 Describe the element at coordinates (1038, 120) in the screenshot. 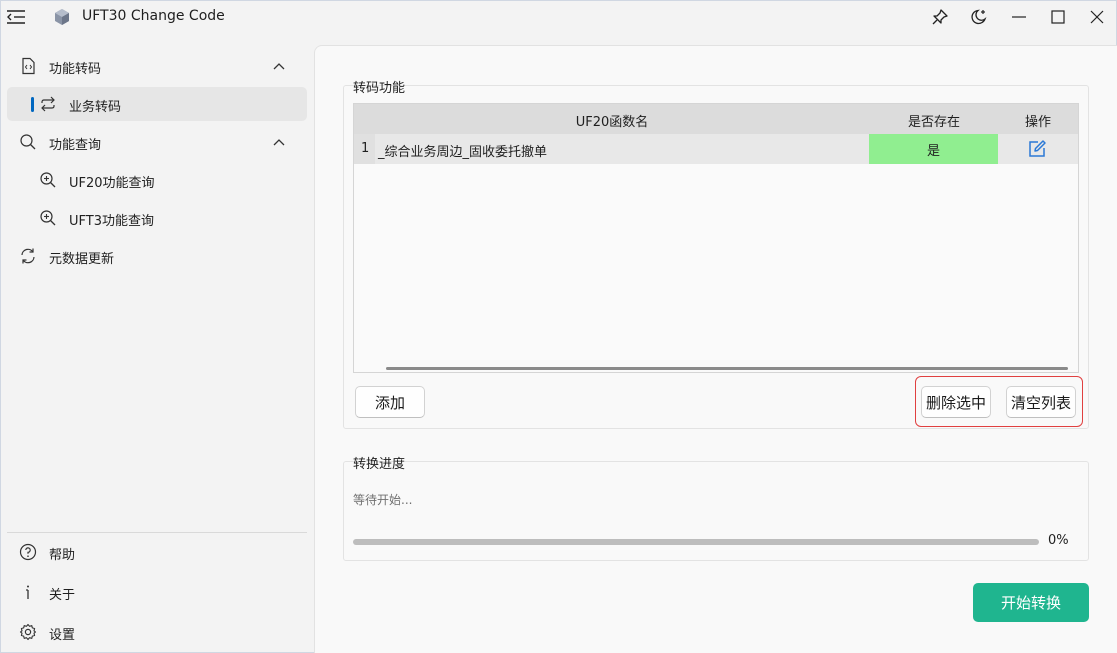

I see `column-header-op: 操作` at that location.